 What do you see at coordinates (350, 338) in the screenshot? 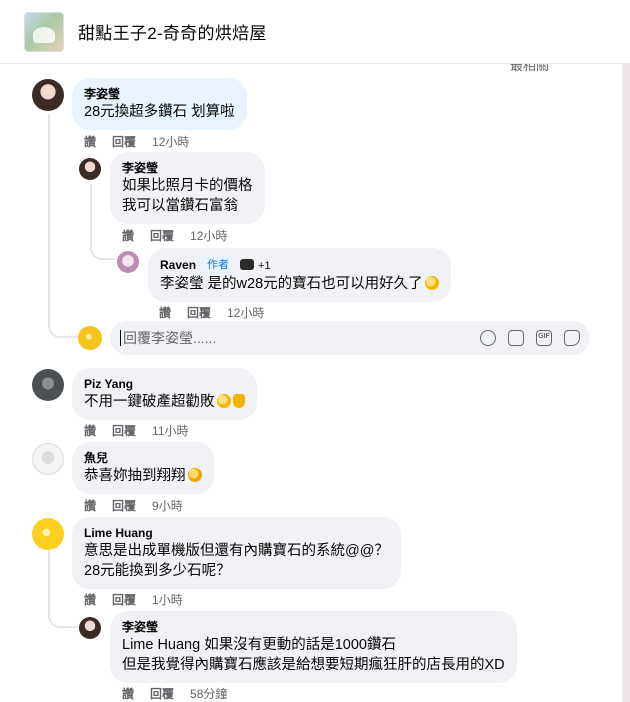
I see `reply-input: 回覆李姿瑩...... GIF` at bounding box center [350, 338].